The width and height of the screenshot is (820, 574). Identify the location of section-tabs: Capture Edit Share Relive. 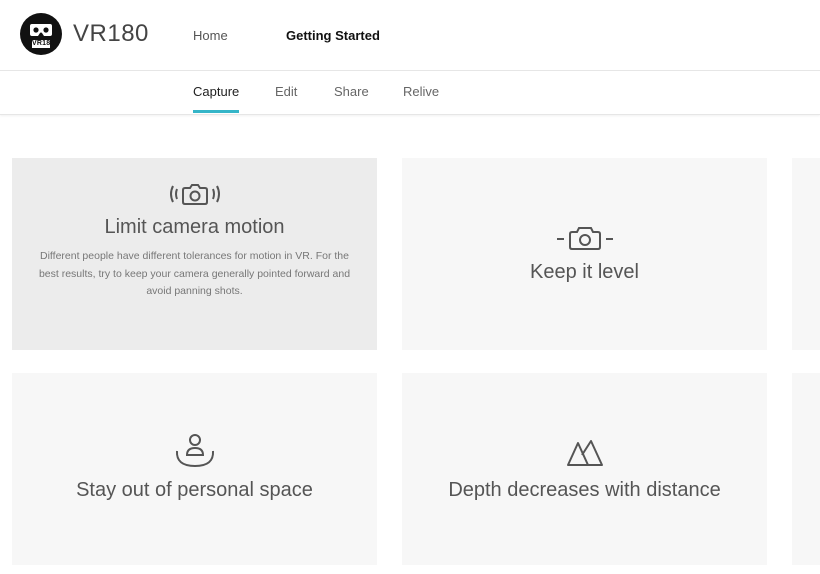
(410, 93).